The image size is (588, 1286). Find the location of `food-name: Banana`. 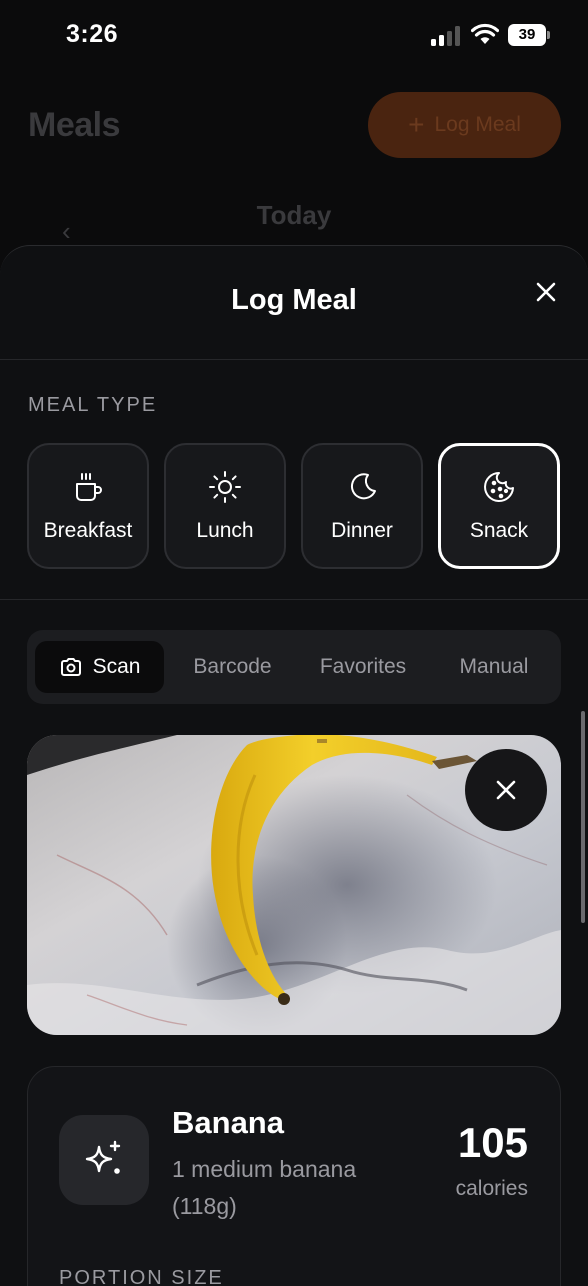

food-name: Banana is located at coordinates (228, 1122).